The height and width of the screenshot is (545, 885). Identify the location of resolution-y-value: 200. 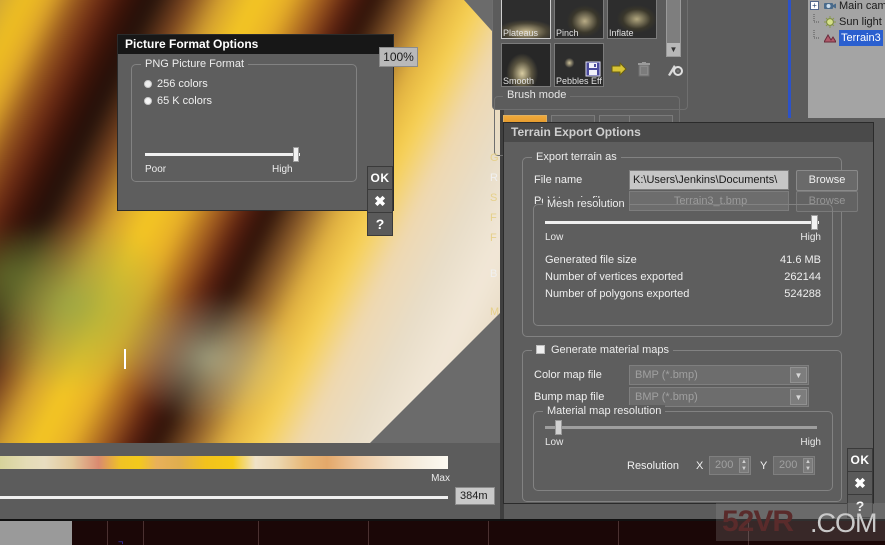
(788, 465).